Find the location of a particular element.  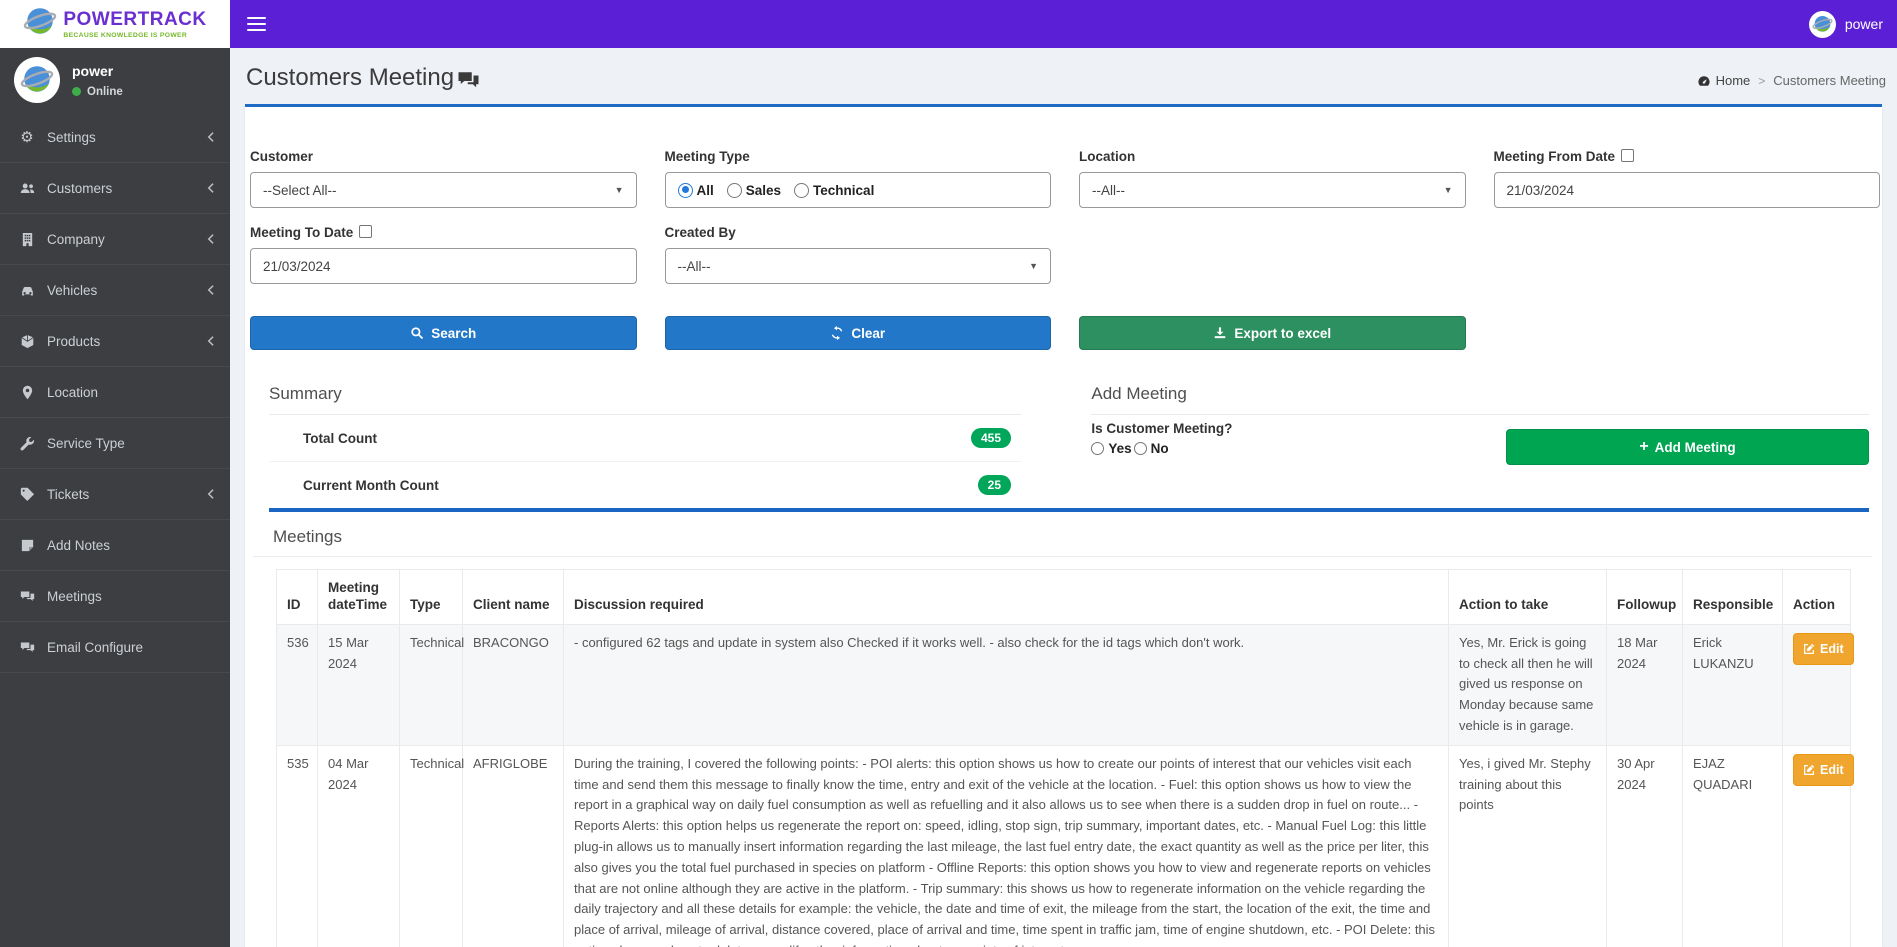

users-icon is located at coordinates (27, 188).